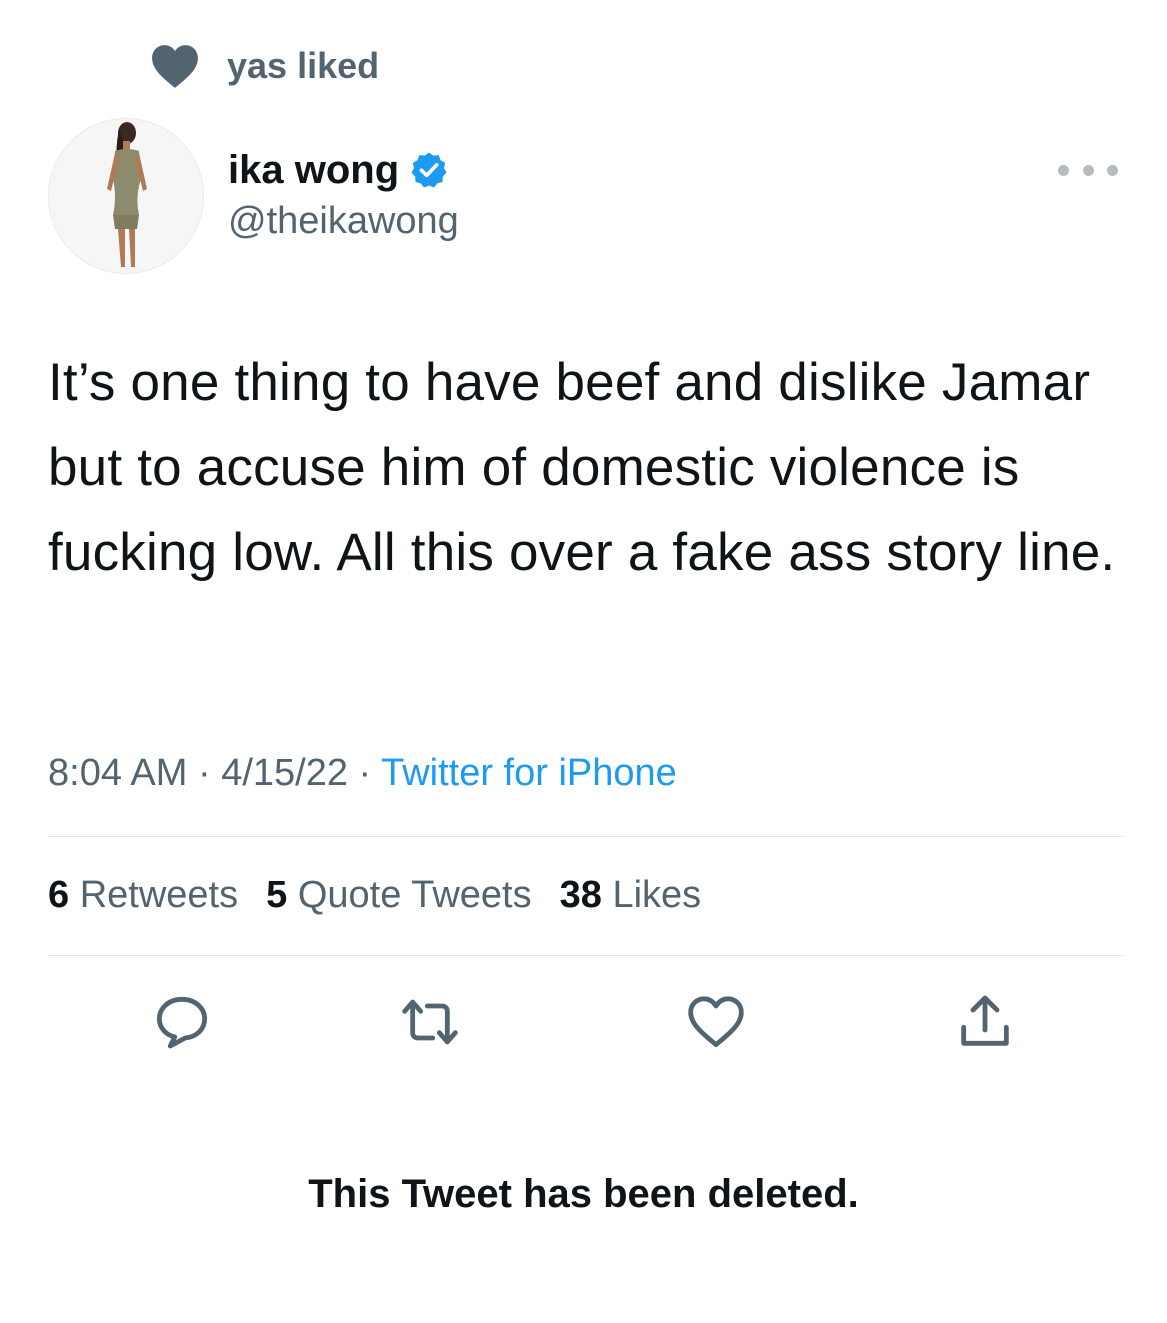 This screenshot has height=1323, width=1167. I want to click on verified-badge-icon, so click(429, 170).